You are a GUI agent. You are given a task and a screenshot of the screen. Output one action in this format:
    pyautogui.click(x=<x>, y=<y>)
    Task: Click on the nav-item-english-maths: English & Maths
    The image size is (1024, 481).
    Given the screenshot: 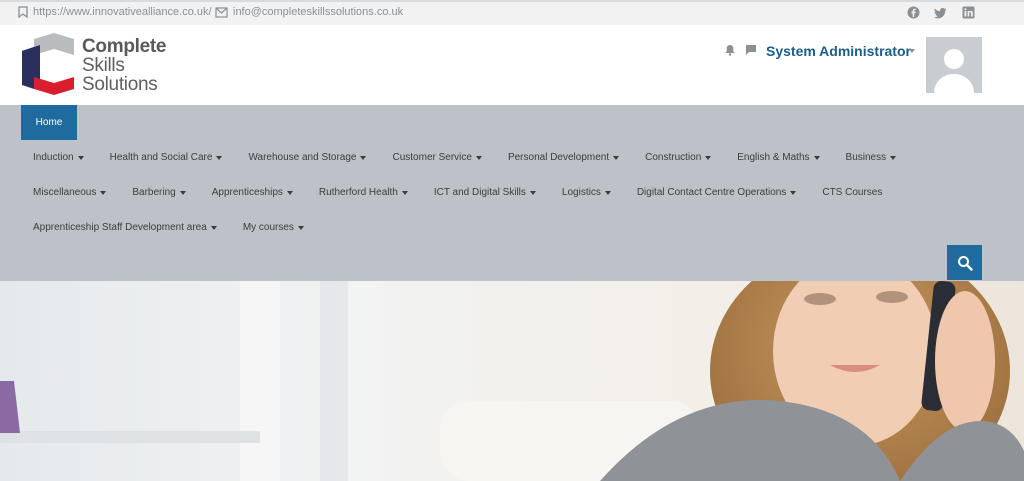 What is the action you would take?
    pyautogui.click(x=778, y=157)
    